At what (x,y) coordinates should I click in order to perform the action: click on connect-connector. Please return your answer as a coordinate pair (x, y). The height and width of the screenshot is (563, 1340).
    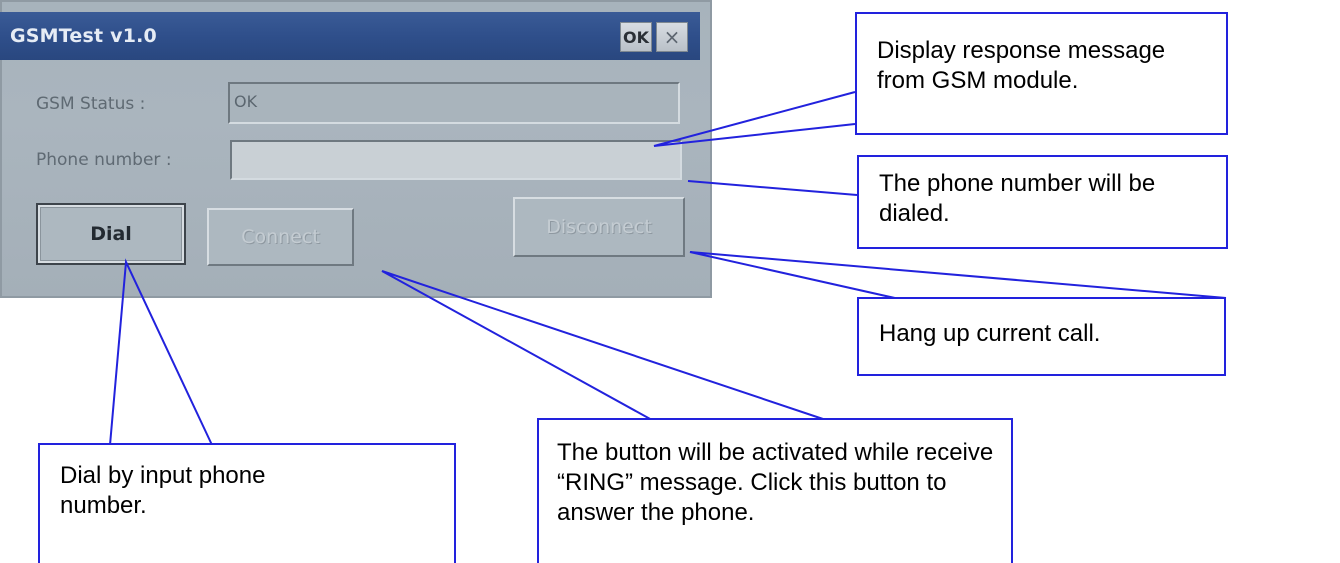
    Looking at the image, I should click on (604, 345).